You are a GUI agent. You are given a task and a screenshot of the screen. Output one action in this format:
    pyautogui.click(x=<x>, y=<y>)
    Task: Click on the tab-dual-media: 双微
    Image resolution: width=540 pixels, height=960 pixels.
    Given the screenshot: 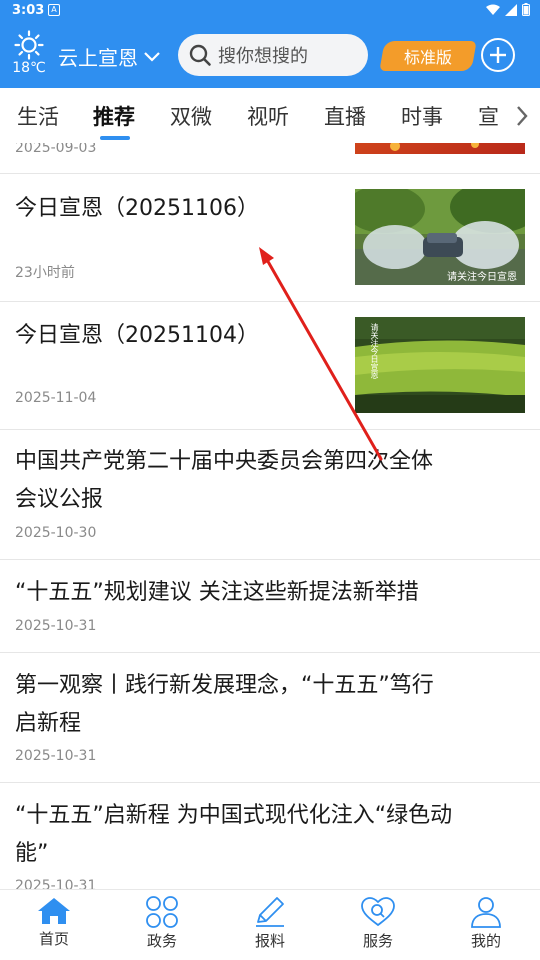 What is the action you would take?
    pyautogui.click(x=191, y=116)
    